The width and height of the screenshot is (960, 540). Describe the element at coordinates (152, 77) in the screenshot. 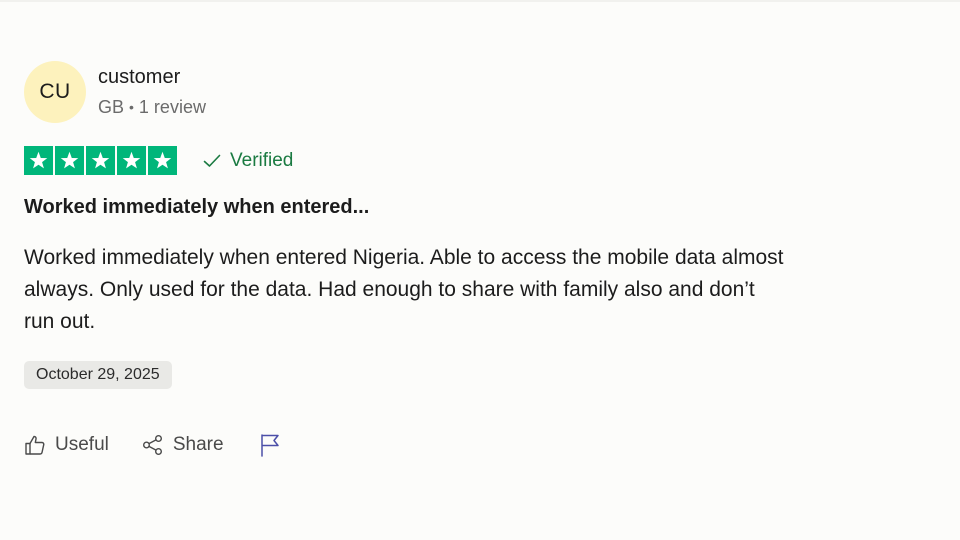

I see `reviewer-name-link: customer` at that location.